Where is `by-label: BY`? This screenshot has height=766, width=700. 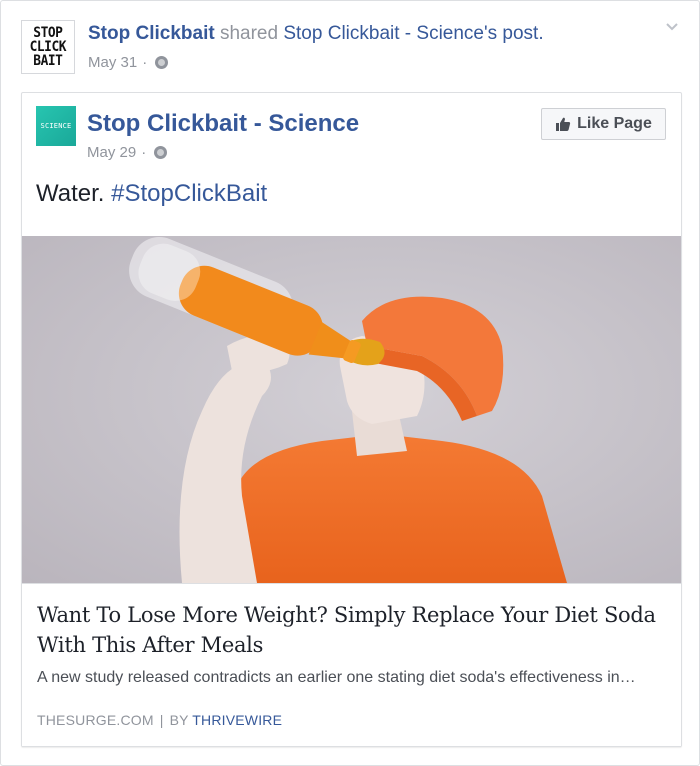 by-label: BY is located at coordinates (179, 720).